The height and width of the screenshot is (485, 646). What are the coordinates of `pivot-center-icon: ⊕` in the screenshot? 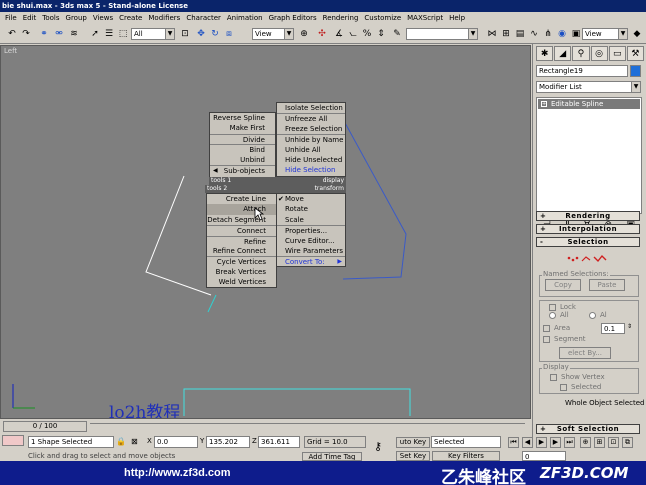 It's located at (304, 33).